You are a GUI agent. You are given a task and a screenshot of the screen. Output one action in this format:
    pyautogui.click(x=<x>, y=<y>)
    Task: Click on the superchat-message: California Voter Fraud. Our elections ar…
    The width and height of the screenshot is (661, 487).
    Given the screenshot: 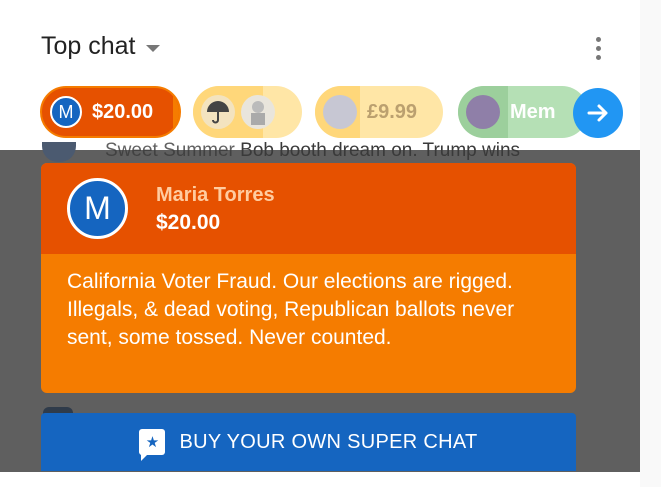 What is the action you would take?
    pyautogui.click(x=291, y=309)
    